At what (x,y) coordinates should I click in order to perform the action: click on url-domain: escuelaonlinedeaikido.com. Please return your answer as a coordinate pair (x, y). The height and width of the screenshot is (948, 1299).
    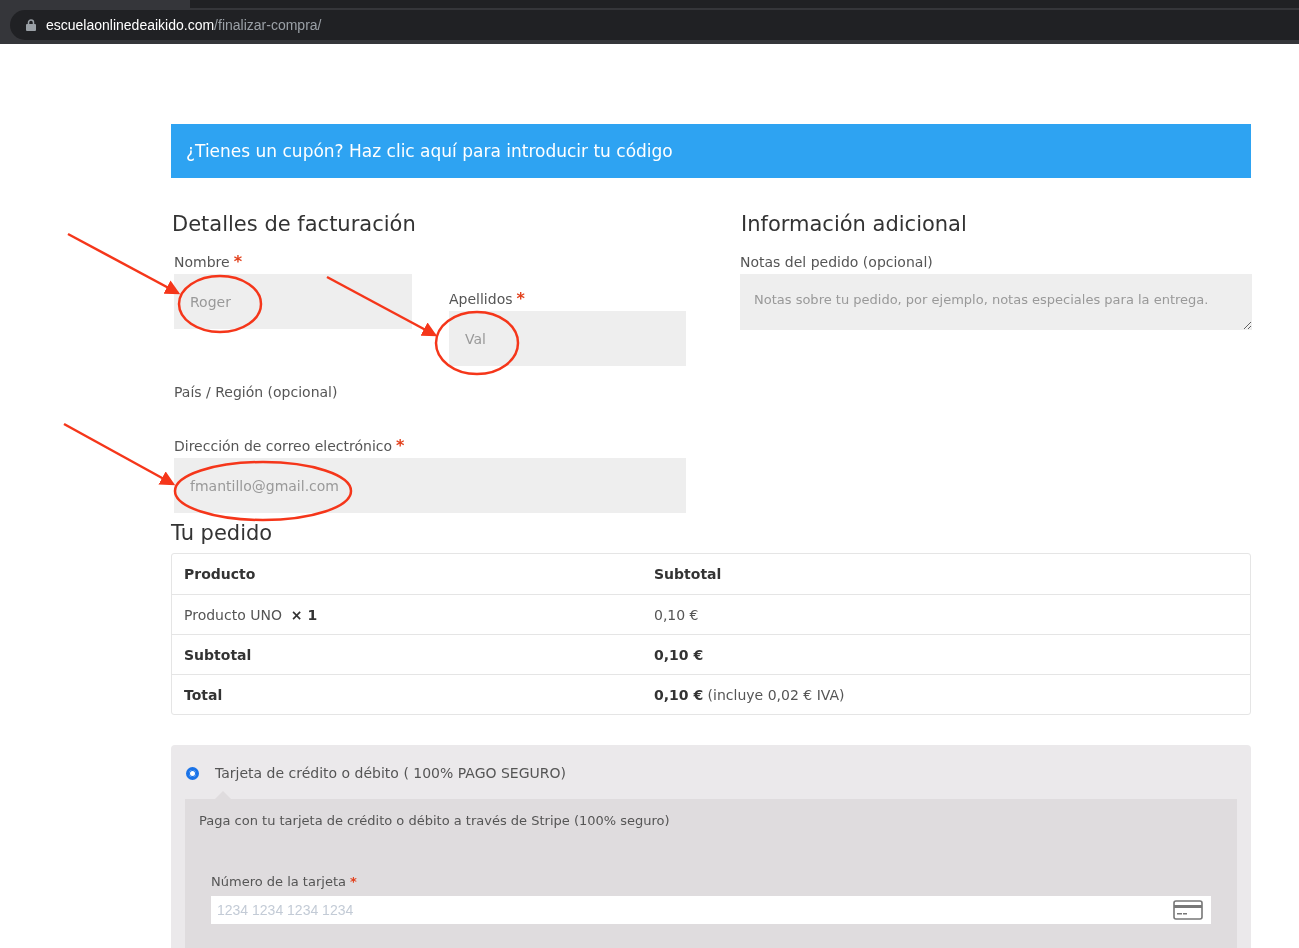
    Looking at the image, I should click on (130, 25).